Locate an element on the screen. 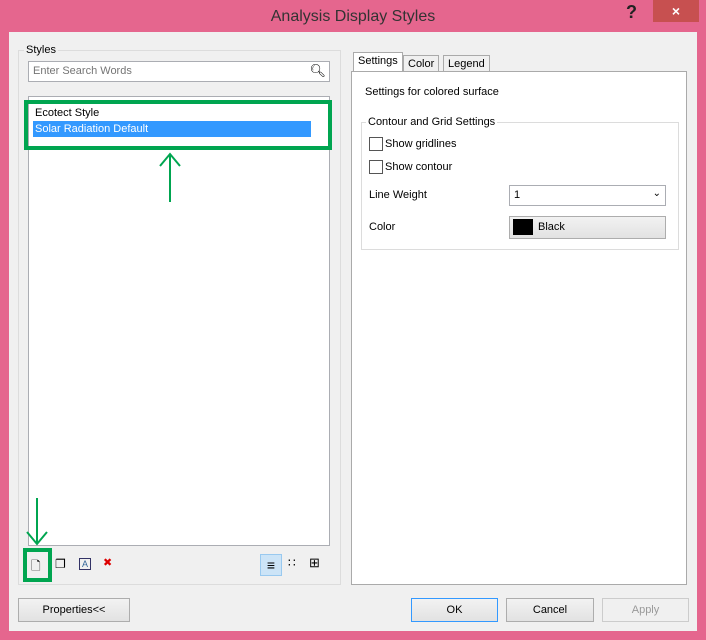 This screenshot has height=640, width=706. delete-icon: ✖ is located at coordinates (107, 562).